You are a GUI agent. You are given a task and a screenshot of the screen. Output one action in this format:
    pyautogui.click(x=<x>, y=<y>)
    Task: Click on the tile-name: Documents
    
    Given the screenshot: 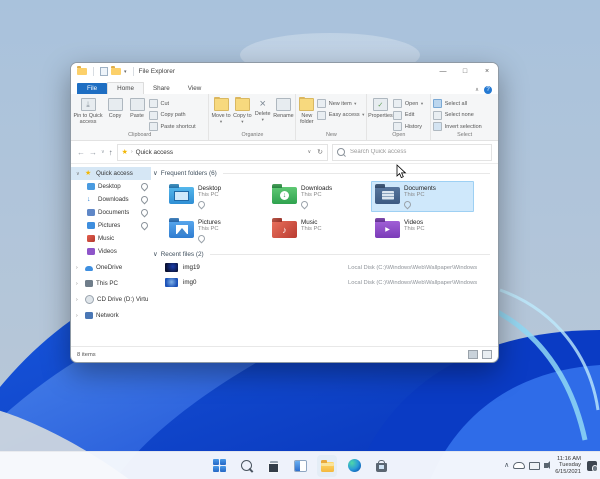 What is the action you would take?
    pyautogui.click(x=420, y=188)
    